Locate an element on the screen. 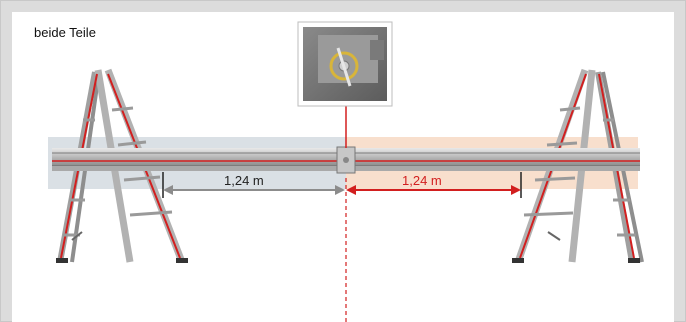  horizontal-platform is located at coordinates (346, 160).